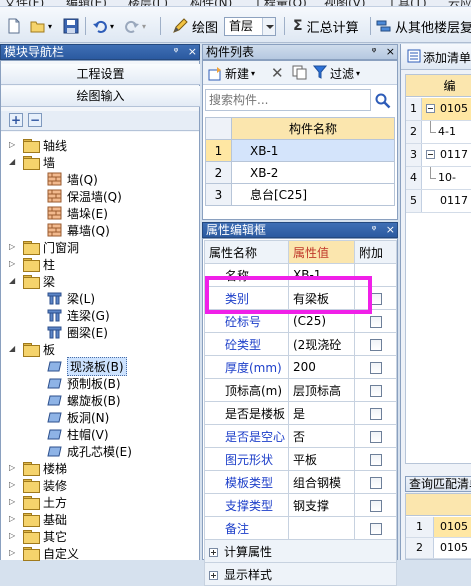  What do you see at coordinates (84, 383) in the screenshot?
I see `tree-node-item: 预制板(B)` at bounding box center [84, 383].